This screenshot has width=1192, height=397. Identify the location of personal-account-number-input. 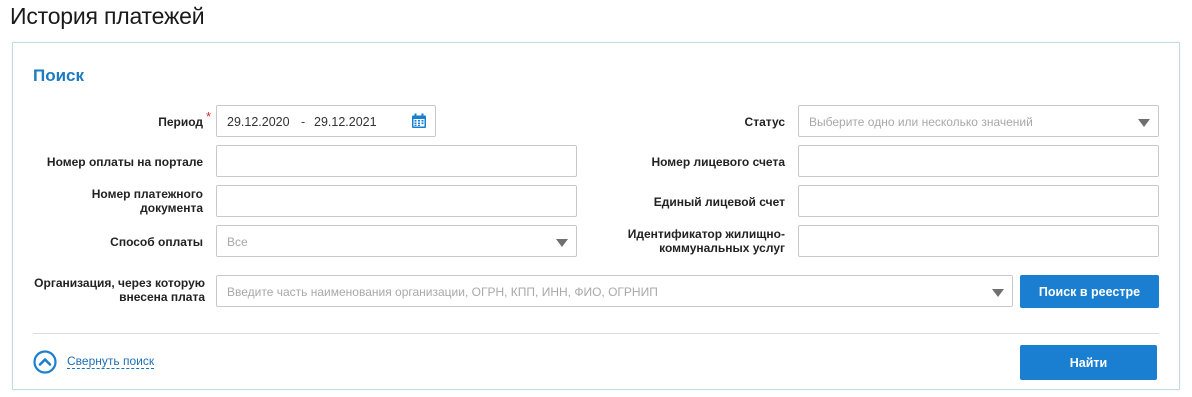
(978, 161).